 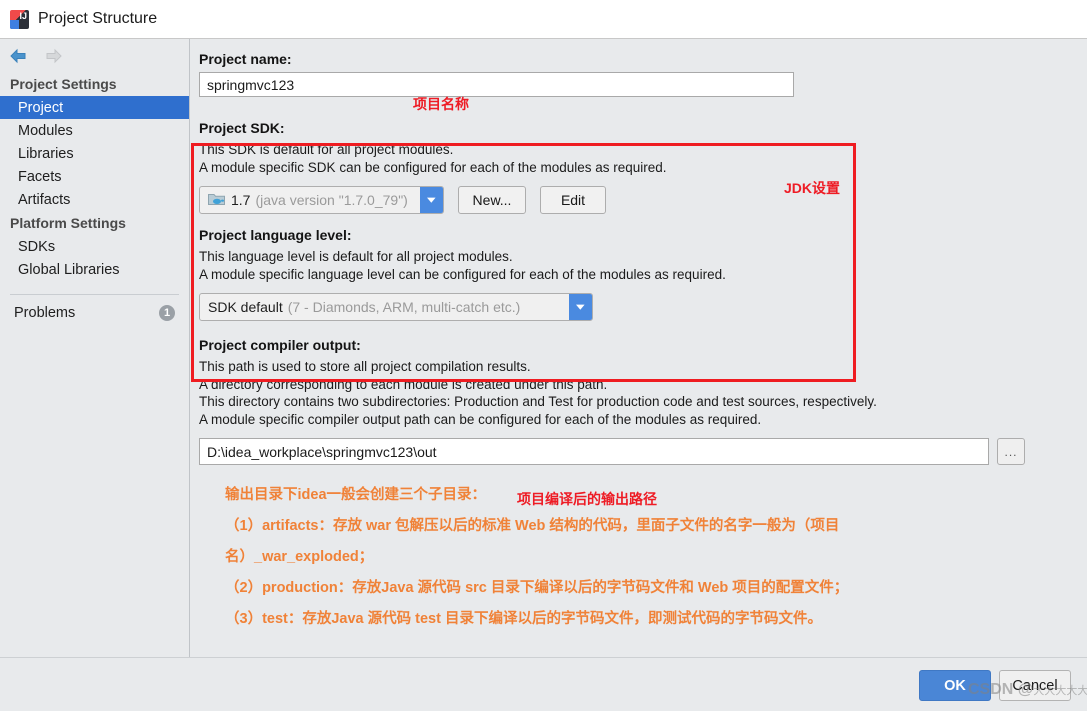 What do you see at coordinates (94, 130) in the screenshot?
I see `sidebar-item-modules: Modules` at bounding box center [94, 130].